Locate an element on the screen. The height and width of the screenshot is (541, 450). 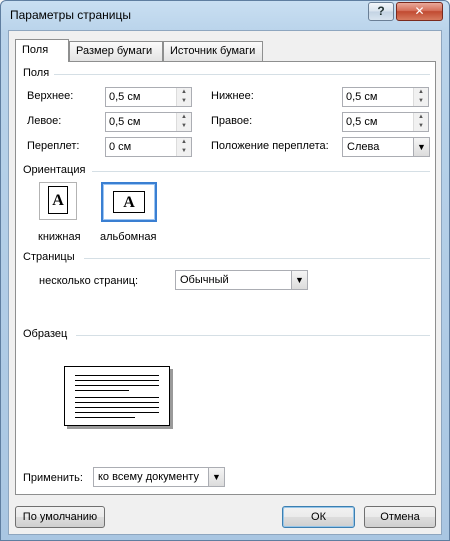
tab-margins: Поля is located at coordinates (42, 50).